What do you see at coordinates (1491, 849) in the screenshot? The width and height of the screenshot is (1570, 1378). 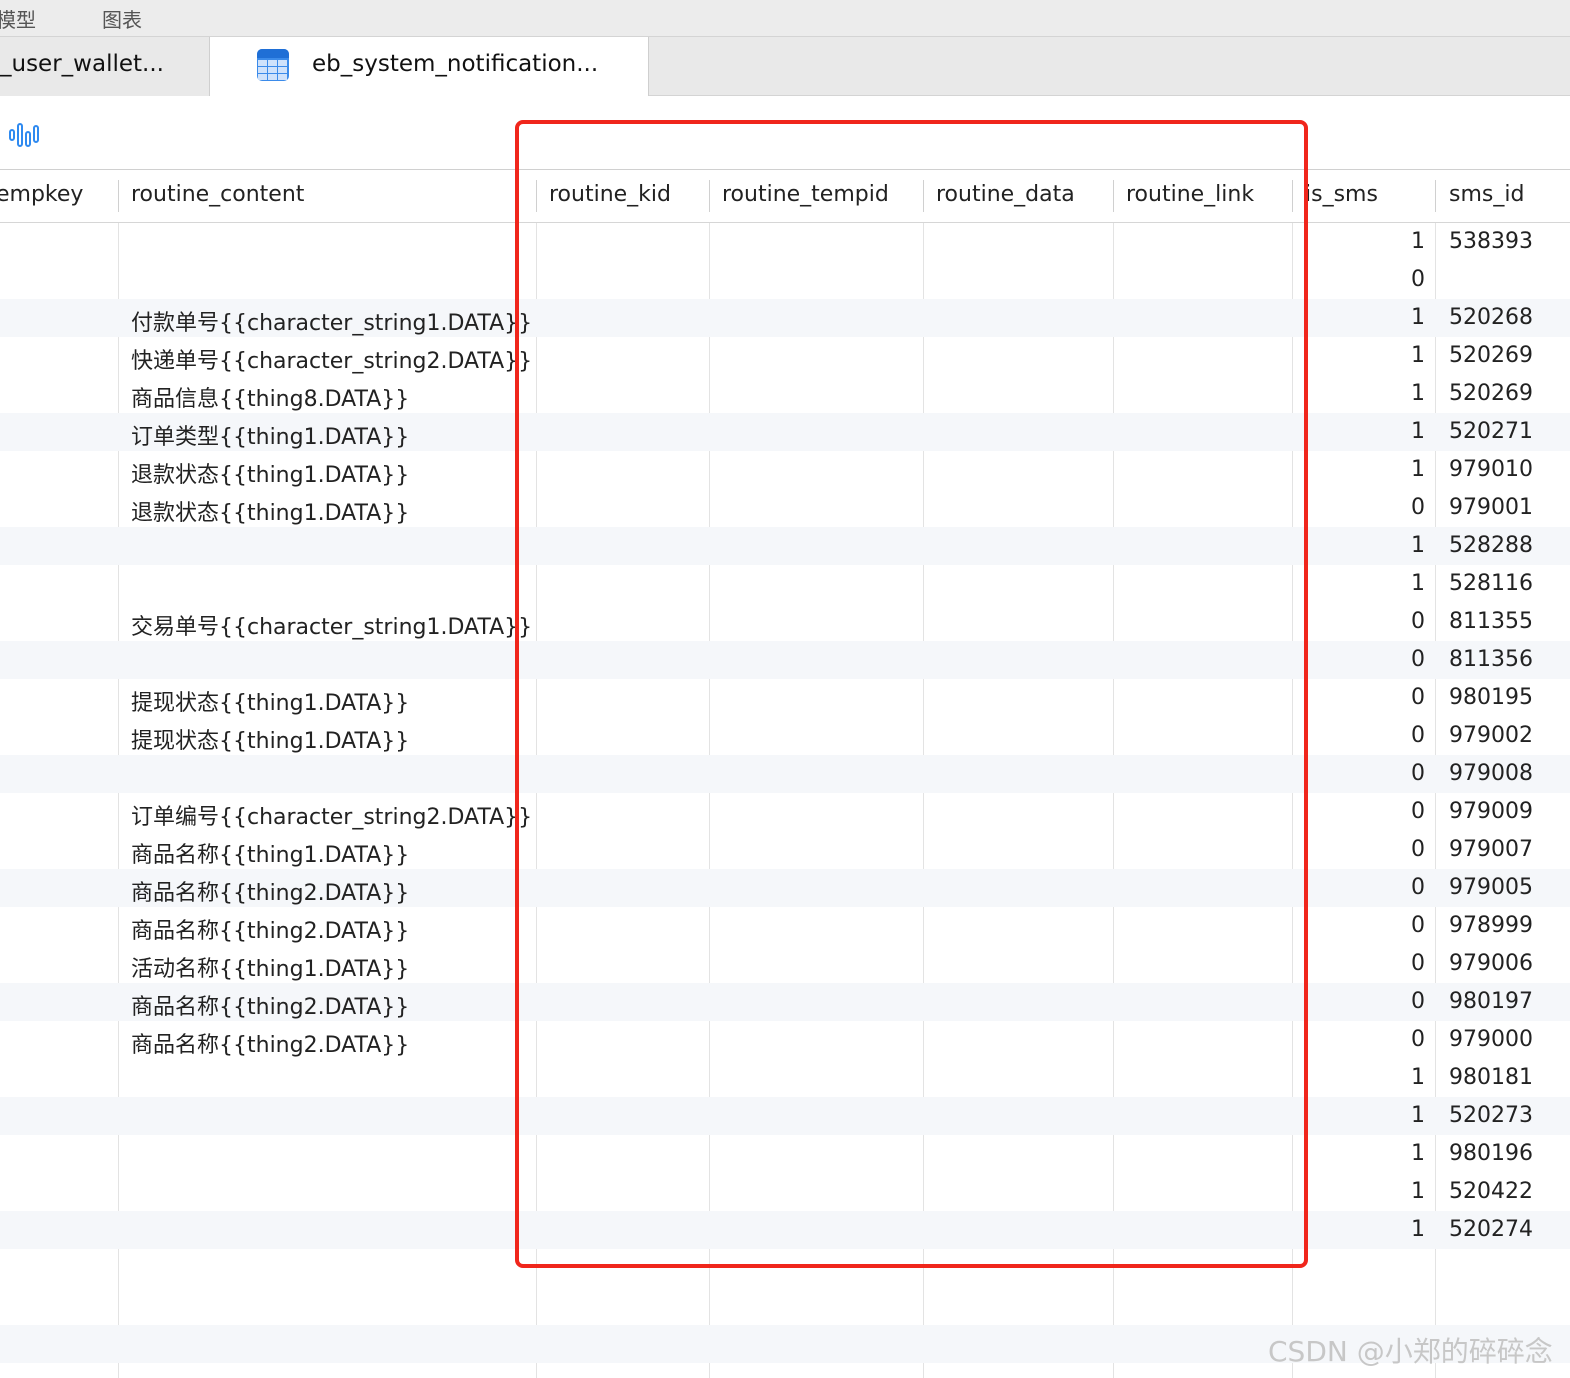 I see `cell-sms-id: 979007` at bounding box center [1491, 849].